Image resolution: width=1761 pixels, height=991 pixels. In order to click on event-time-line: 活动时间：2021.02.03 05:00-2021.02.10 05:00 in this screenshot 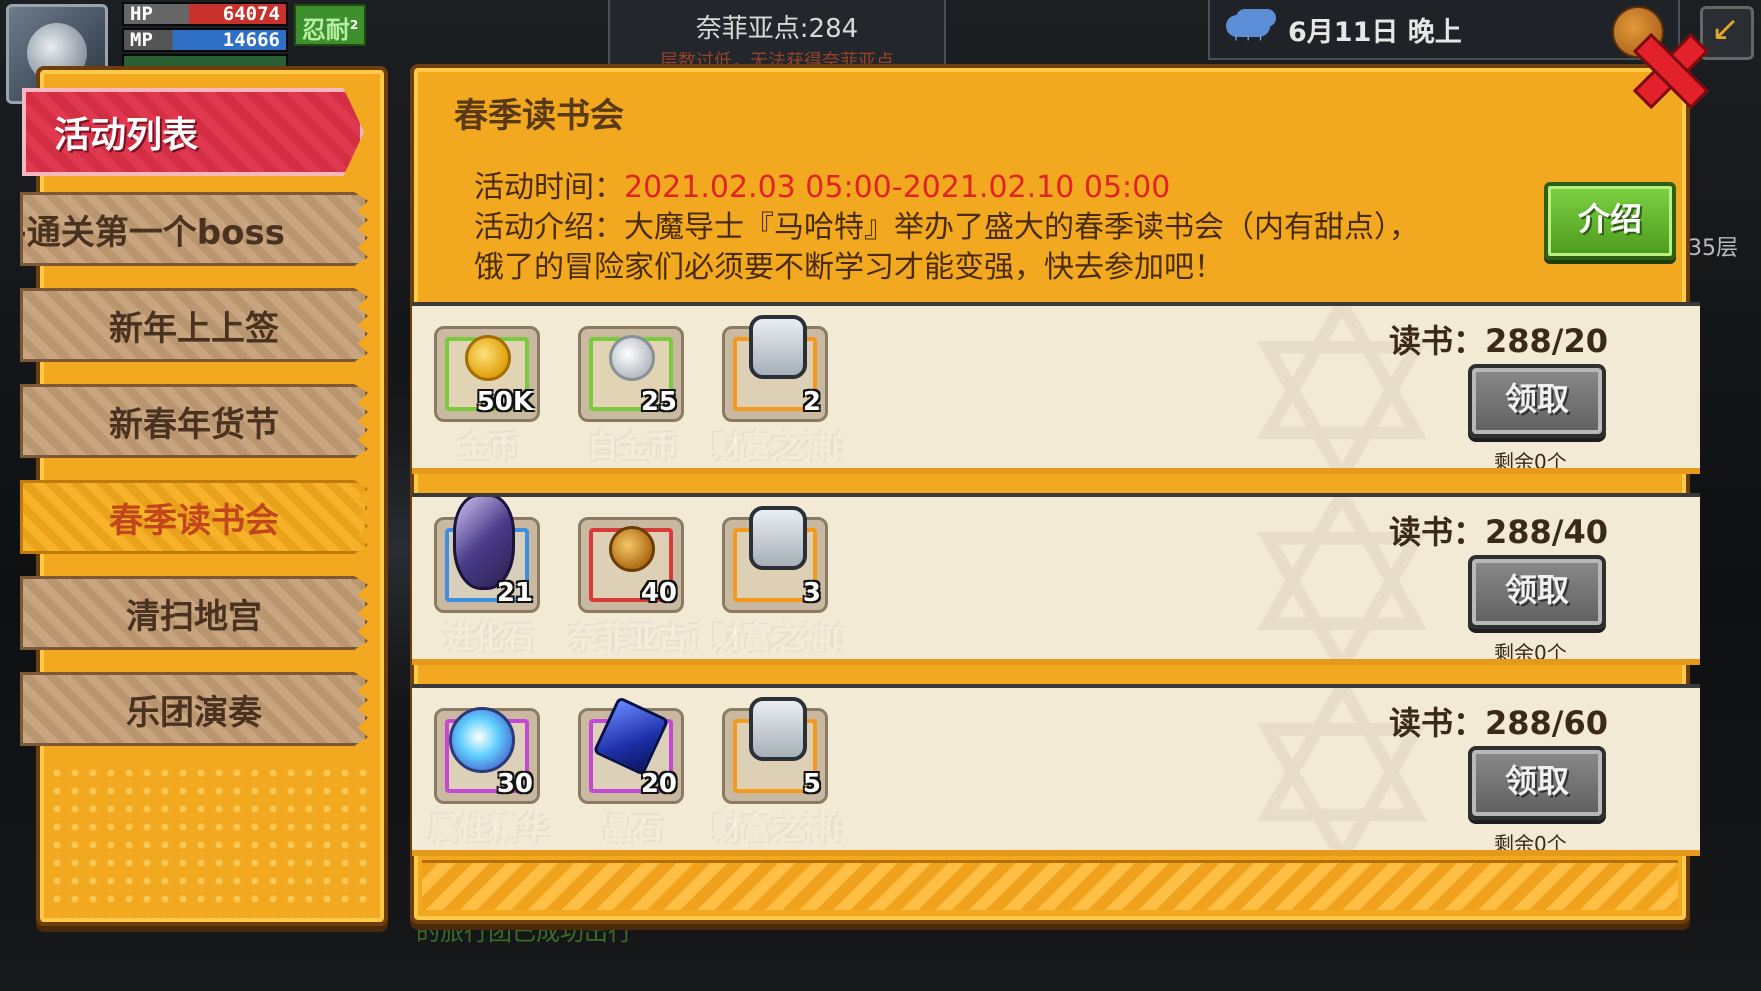, I will do `click(1024, 188)`.